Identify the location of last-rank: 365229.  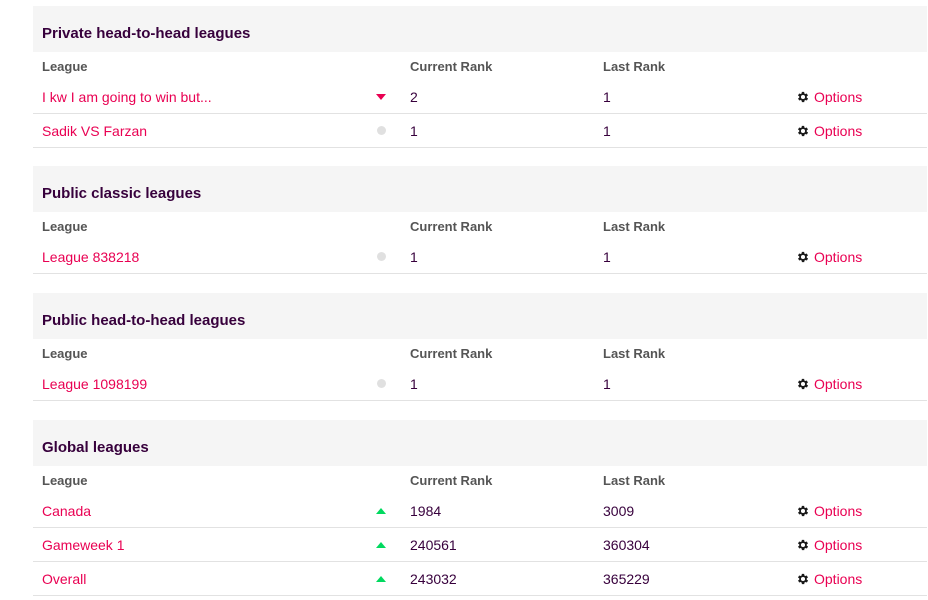
(626, 578).